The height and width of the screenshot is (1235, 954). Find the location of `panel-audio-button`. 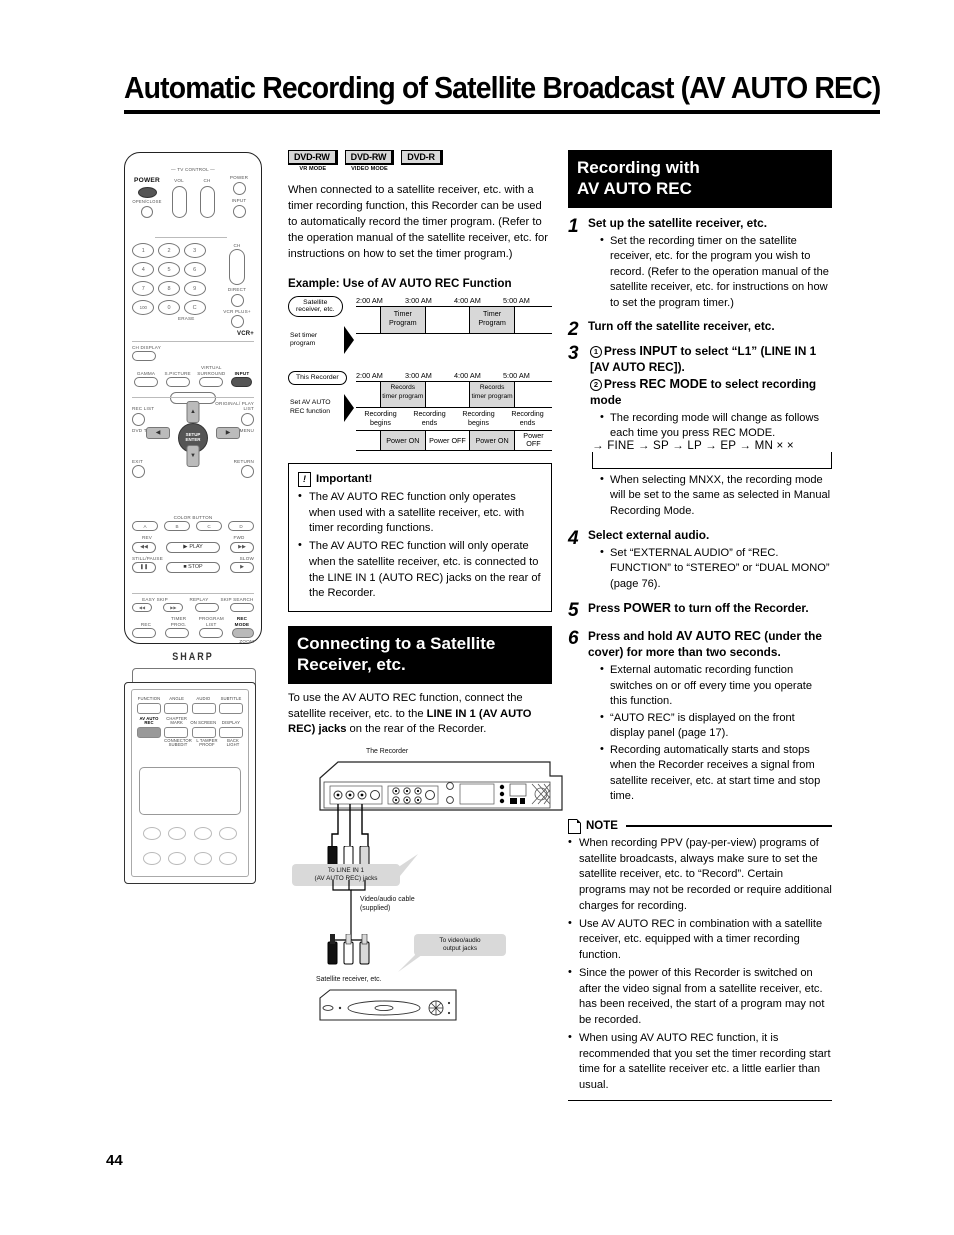

panel-audio-button is located at coordinates (203, 708).